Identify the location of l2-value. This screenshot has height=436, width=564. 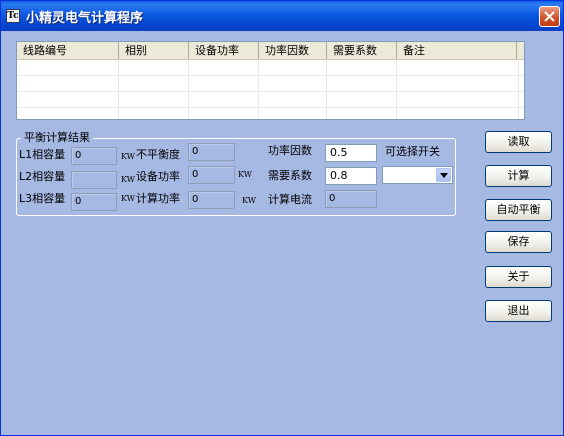
(94, 180).